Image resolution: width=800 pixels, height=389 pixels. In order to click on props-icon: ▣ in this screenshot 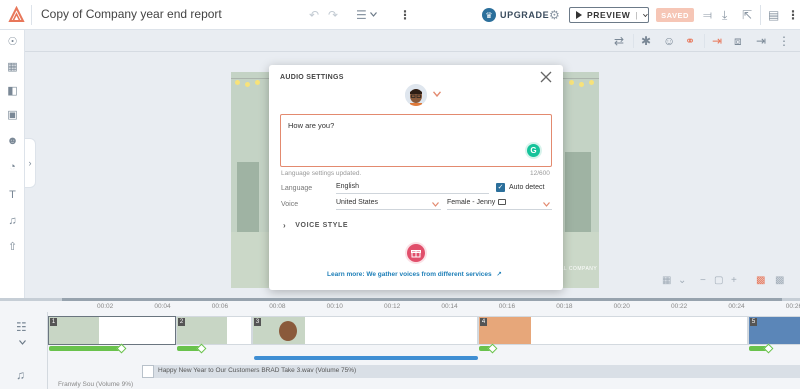, I will do `click(12, 115)`.